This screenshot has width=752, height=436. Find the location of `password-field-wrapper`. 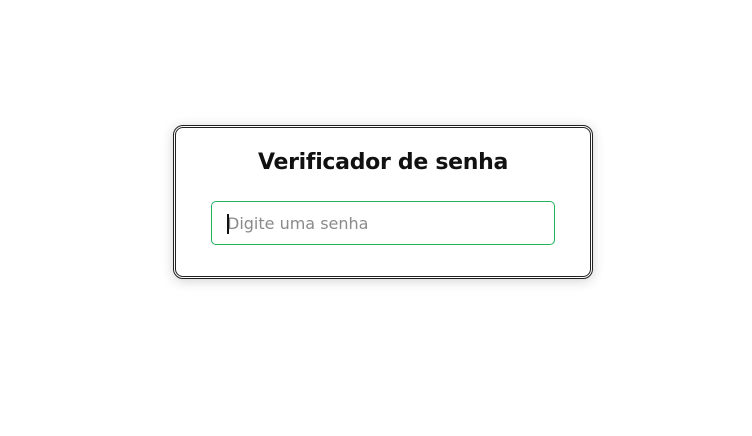

password-field-wrapper is located at coordinates (383, 223).